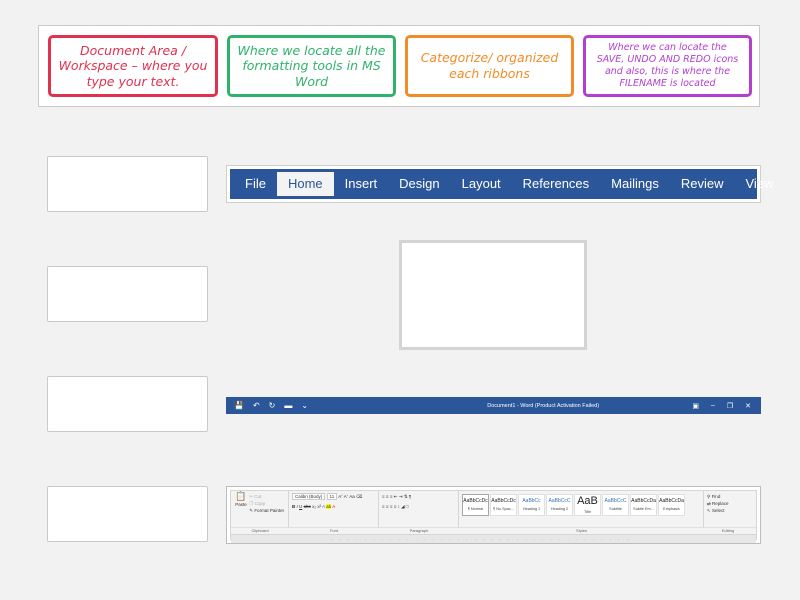 This screenshot has height=600, width=800. What do you see at coordinates (359, 496) in the screenshot?
I see `clear-format-icon: ⌫` at bounding box center [359, 496].